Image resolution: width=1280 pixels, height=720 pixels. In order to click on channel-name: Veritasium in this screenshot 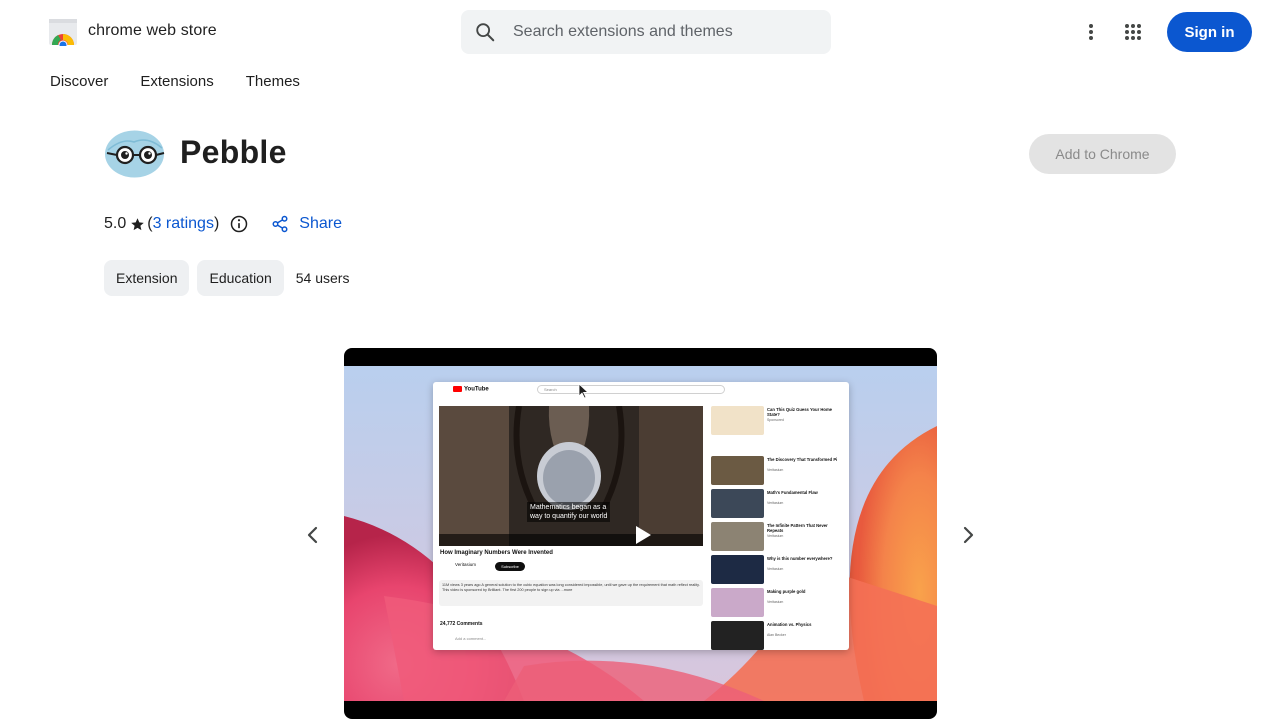, I will do `click(466, 564)`.